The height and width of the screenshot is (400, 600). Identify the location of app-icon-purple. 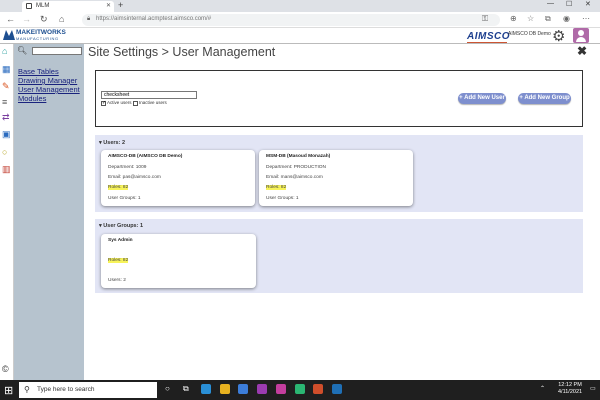
(262, 389).